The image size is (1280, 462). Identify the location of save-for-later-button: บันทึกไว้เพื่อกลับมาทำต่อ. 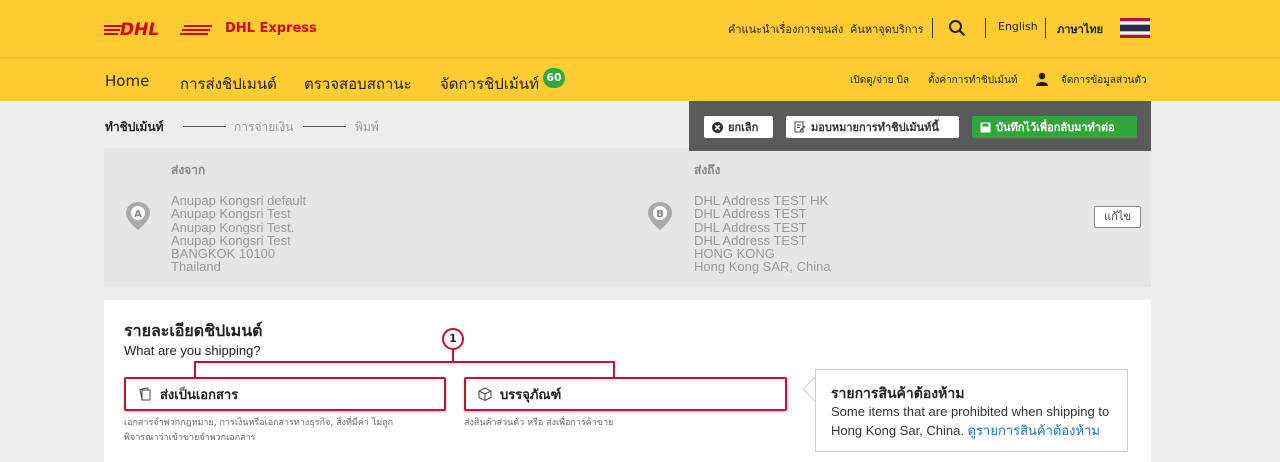
(1054, 127).